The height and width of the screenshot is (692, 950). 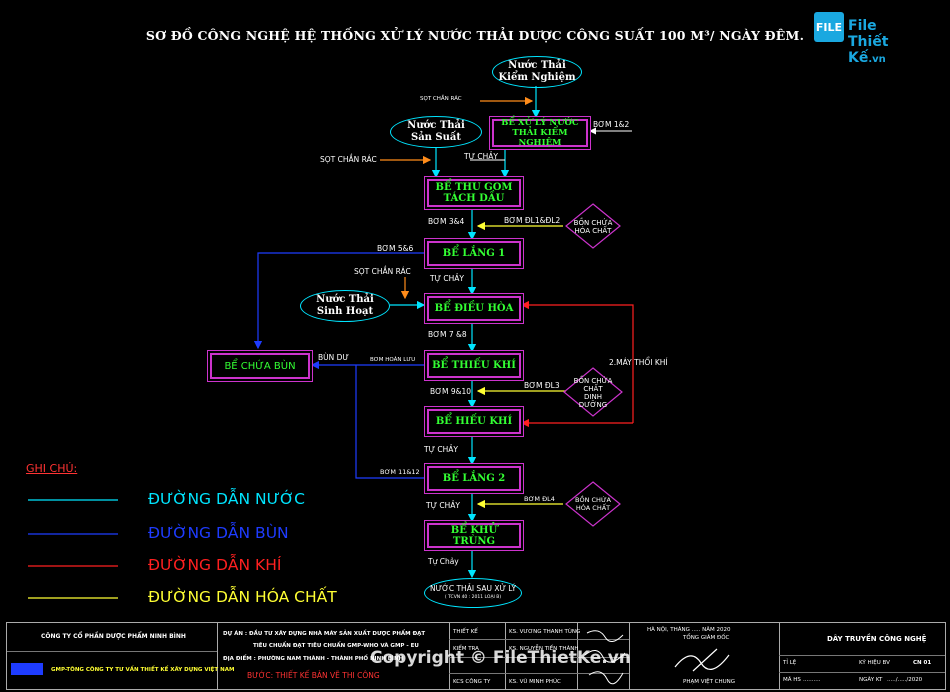 I want to click on label-bom-dl4: BƠM ĐL4, so click(x=539, y=499).